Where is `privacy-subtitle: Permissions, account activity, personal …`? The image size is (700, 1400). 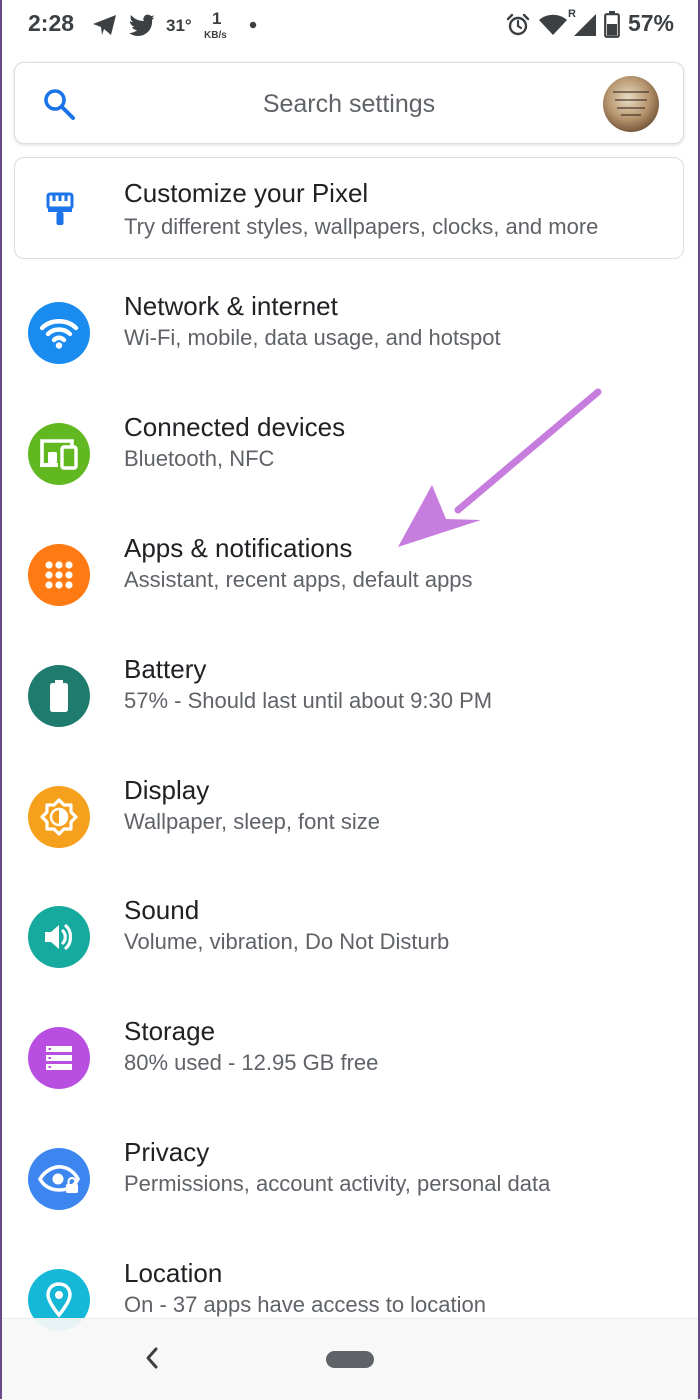
privacy-subtitle: Permissions, account activity, personal … is located at coordinates (337, 1183).